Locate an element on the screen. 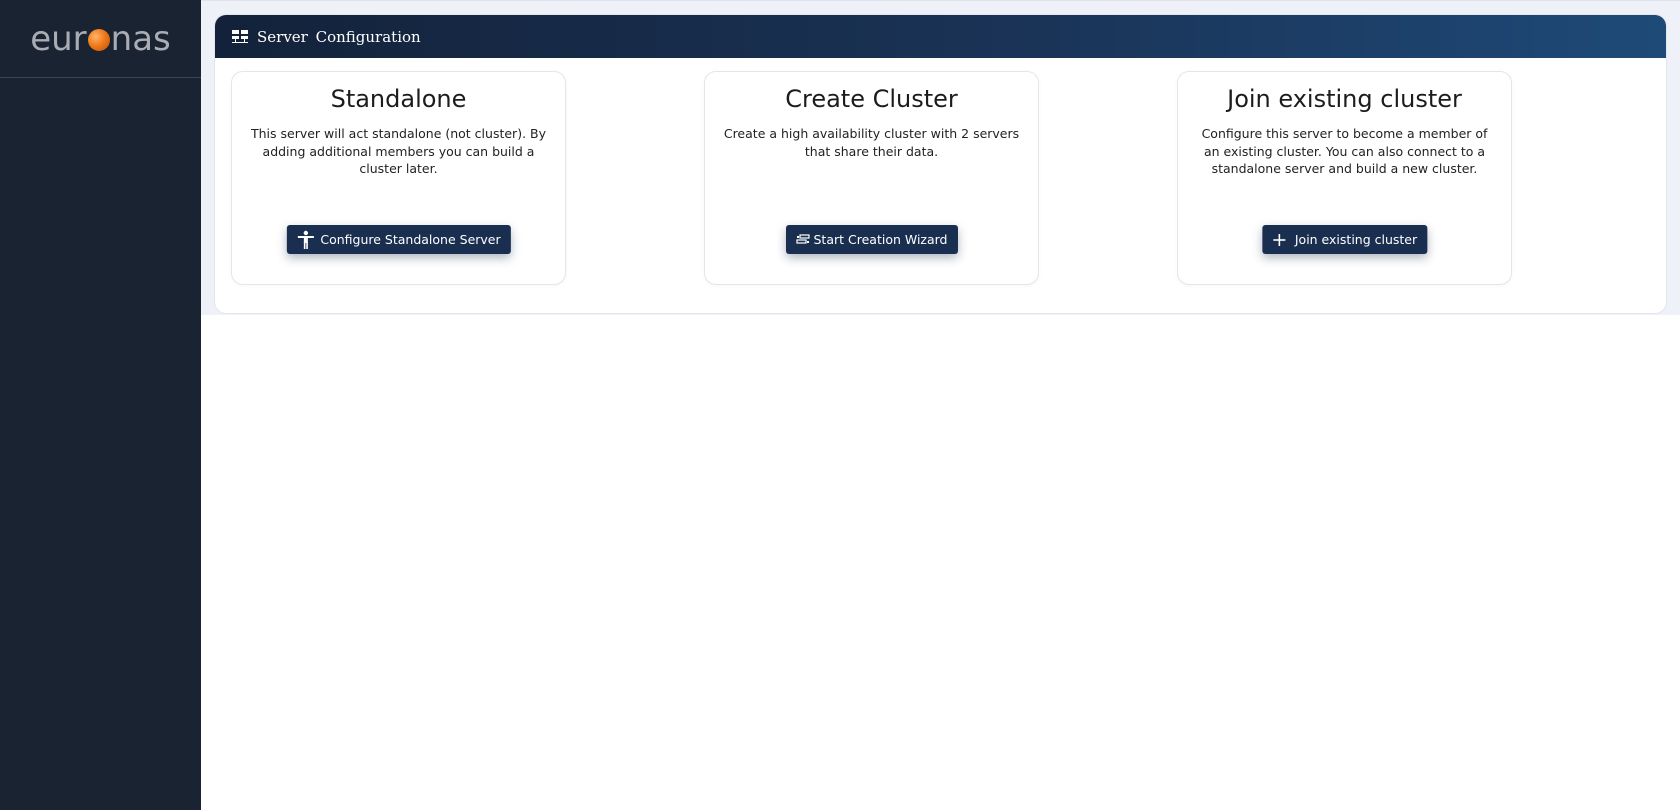 The image size is (1680, 810). card-title: Standalone is located at coordinates (398, 99).